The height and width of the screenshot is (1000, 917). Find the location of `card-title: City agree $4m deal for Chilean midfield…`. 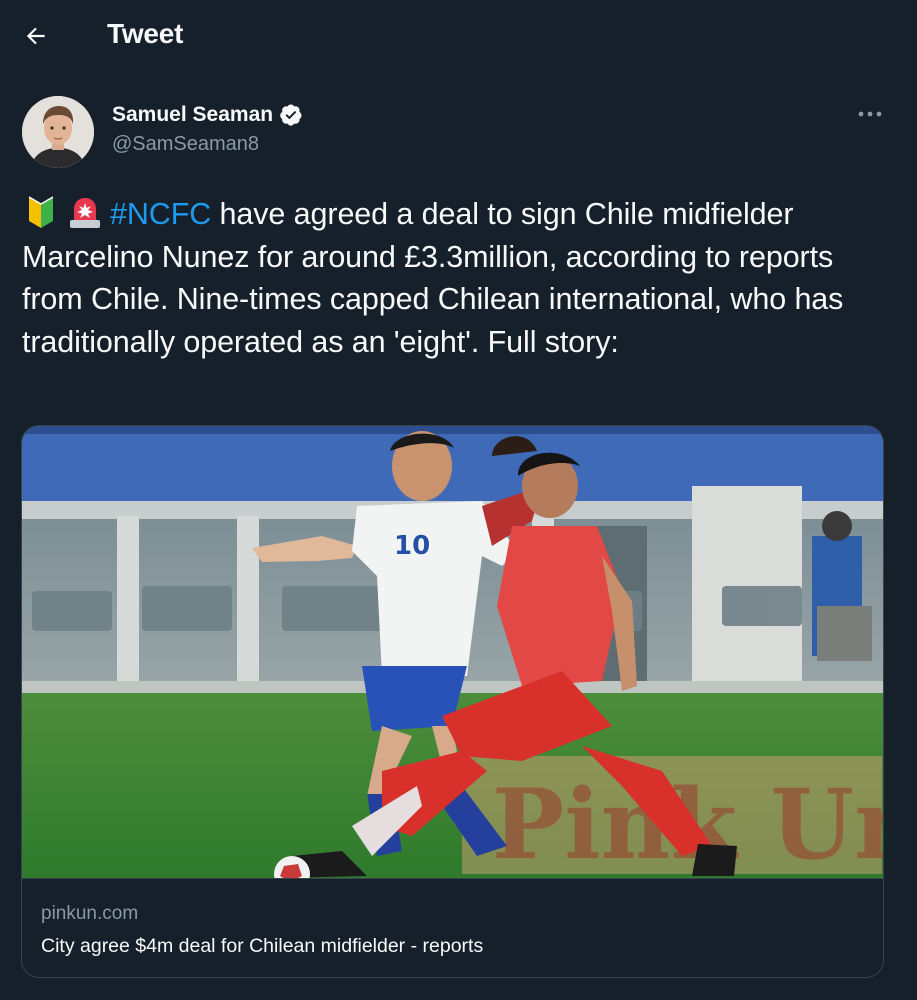

card-title: City agree $4m deal for Chilean midfield… is located at coordinates (262, 946).